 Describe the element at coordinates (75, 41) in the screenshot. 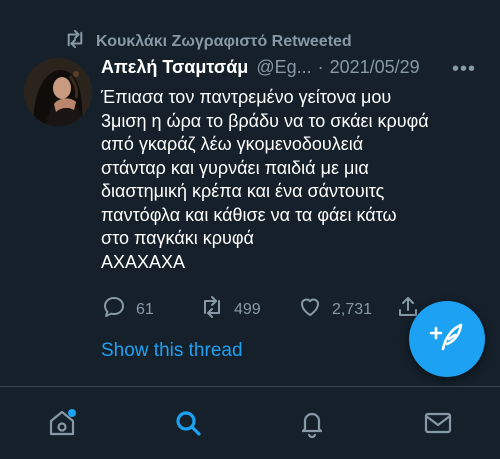

I see `retweet-icon` at that location.